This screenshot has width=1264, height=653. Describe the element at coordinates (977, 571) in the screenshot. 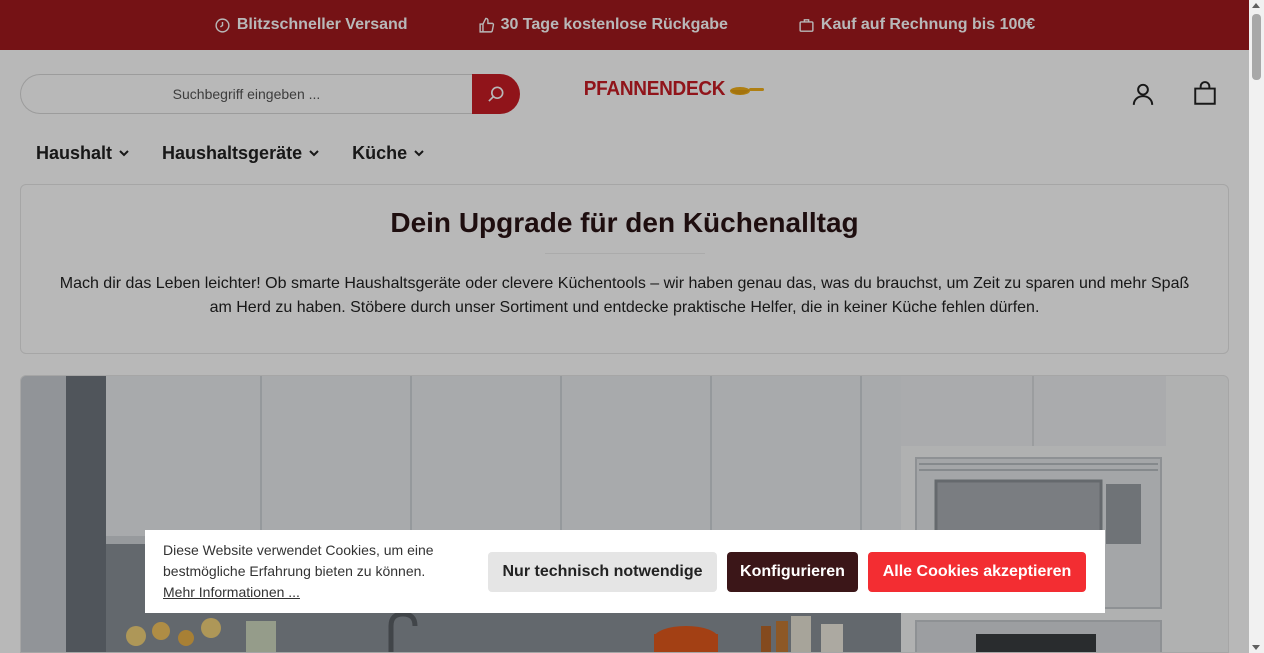

I see `accept-all-button: Alle Cookies akzeptieren` at that location.